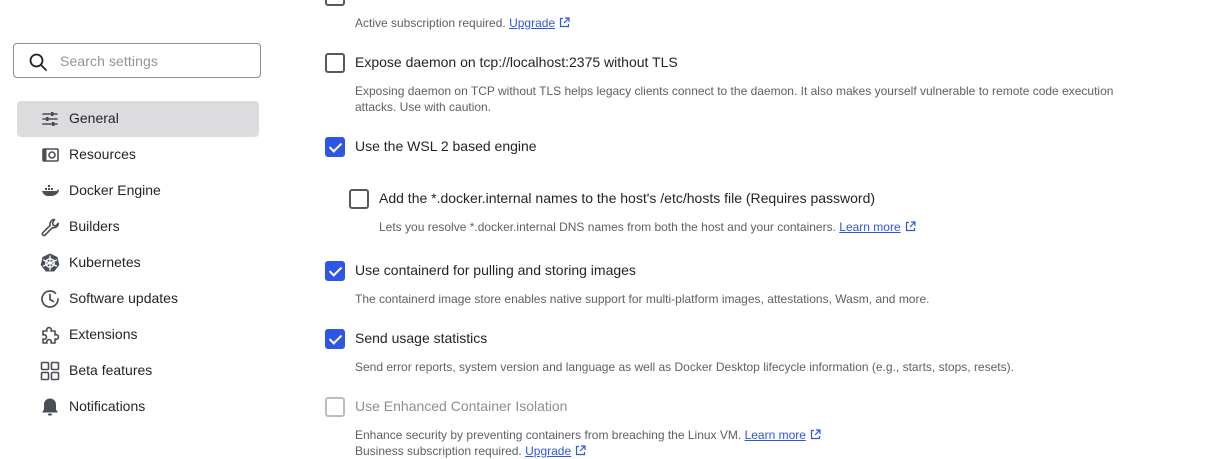 This screenshot has height=459, width=1226. I want to click on sidebar-item-label: Resources, so click(102, 154).